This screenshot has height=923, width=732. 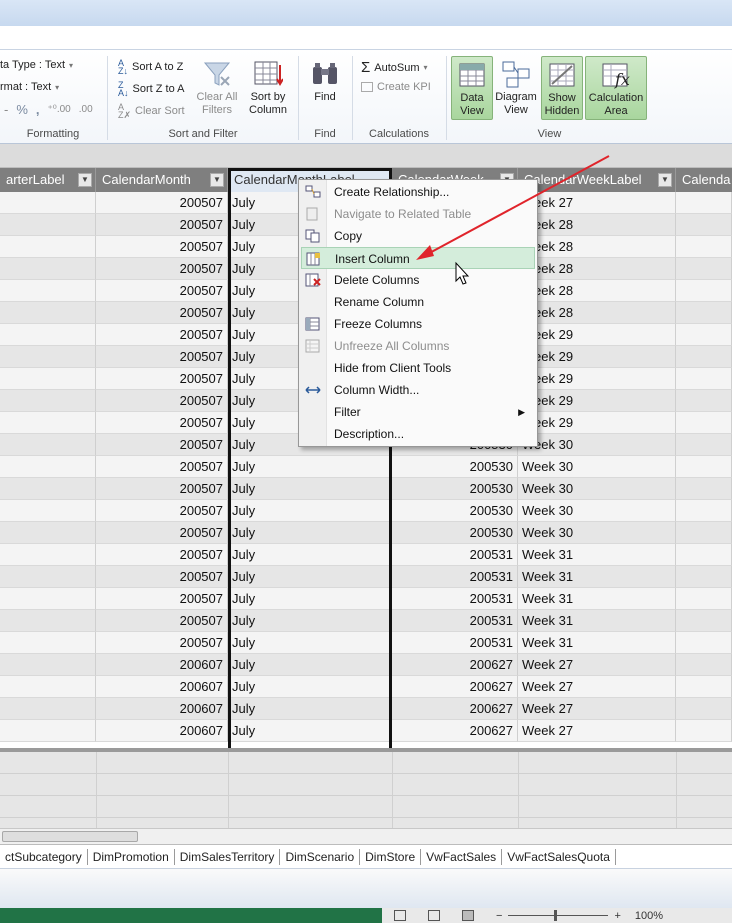 I want to click on increase-decimal-icon: ⁺⁰.00, so click(x=59, y=109).